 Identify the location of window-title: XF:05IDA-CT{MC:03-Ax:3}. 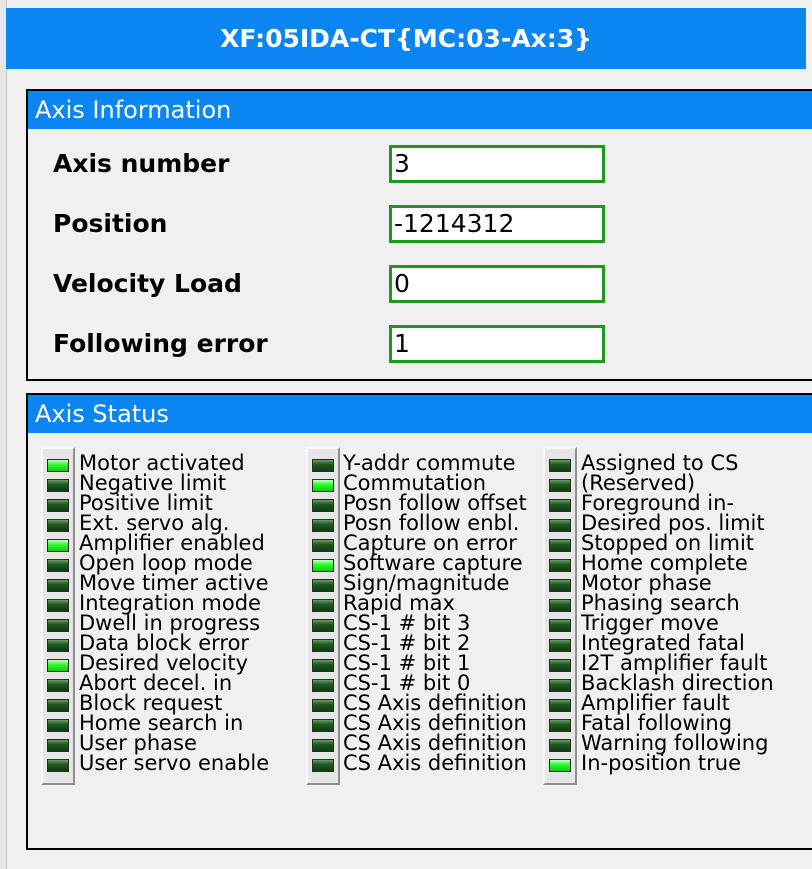
(406, 38).